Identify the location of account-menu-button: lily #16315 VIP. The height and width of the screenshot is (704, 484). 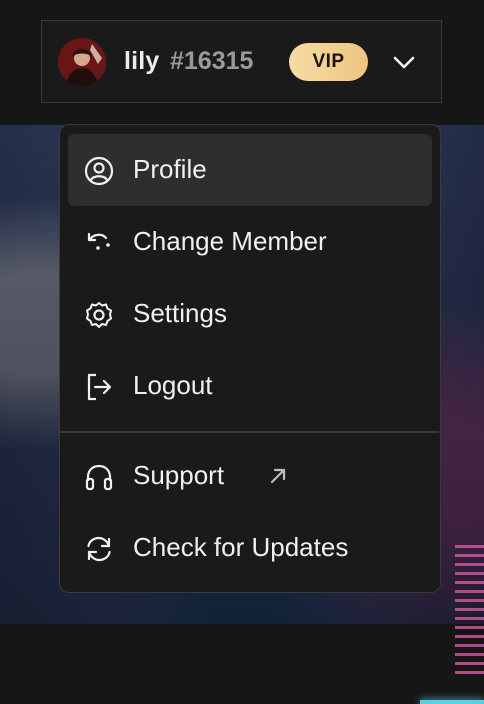
(241, 61).